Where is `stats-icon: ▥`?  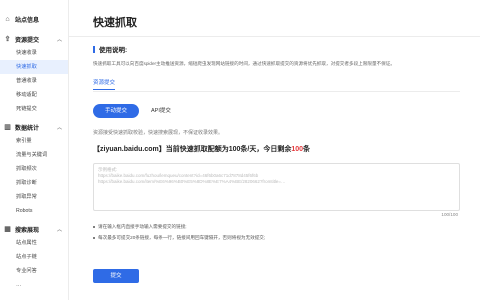
stats-icon: ▥ is located at coordinates (7, 127).